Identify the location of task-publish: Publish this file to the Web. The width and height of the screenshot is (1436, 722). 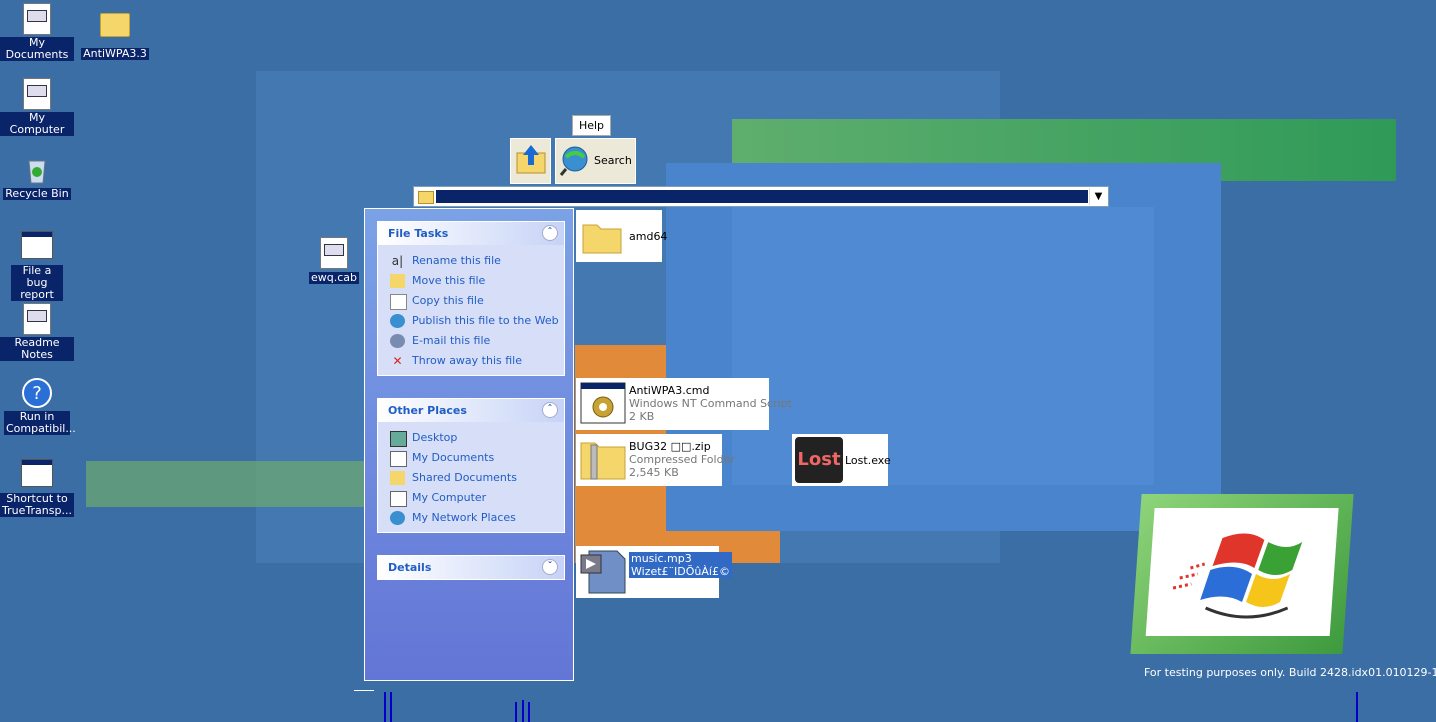
(477, 321).